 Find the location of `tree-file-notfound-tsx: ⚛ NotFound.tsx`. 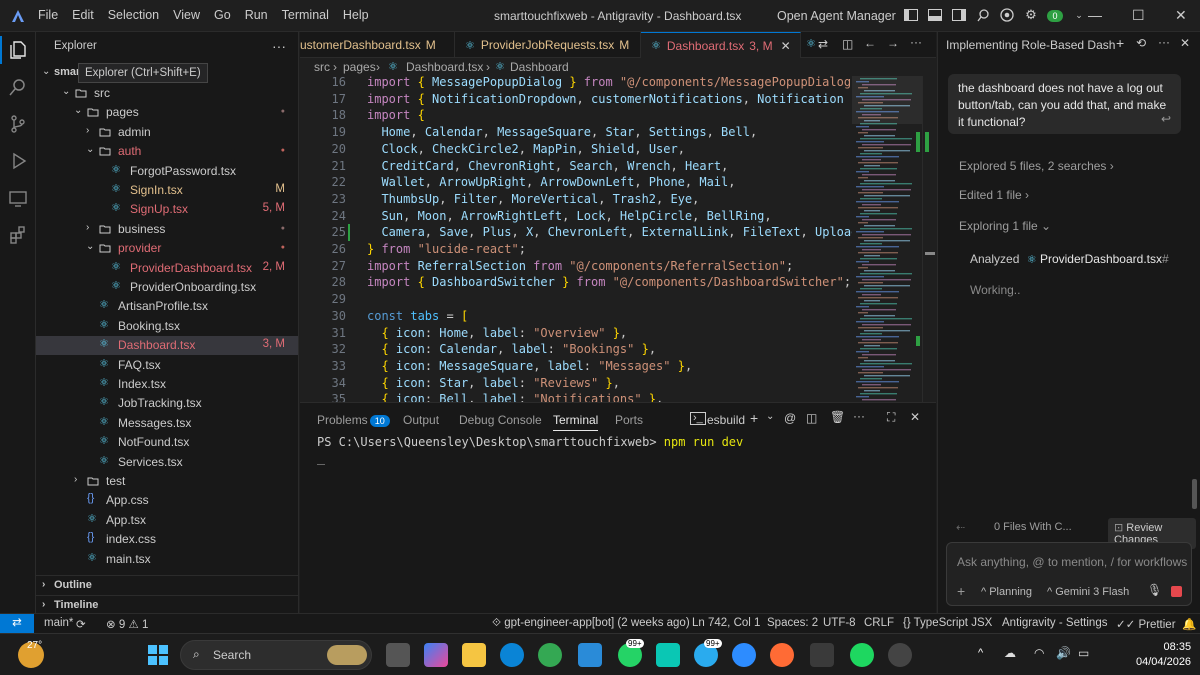

tree-file-notfound-tsx: ⚛ NotFound.tsx is located at coordinates (167, 442).